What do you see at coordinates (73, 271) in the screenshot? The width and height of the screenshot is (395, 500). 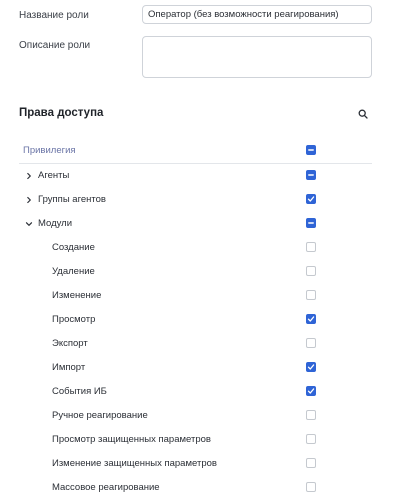 I see `permission-label: Удаление` at bounding box center [73, 271].